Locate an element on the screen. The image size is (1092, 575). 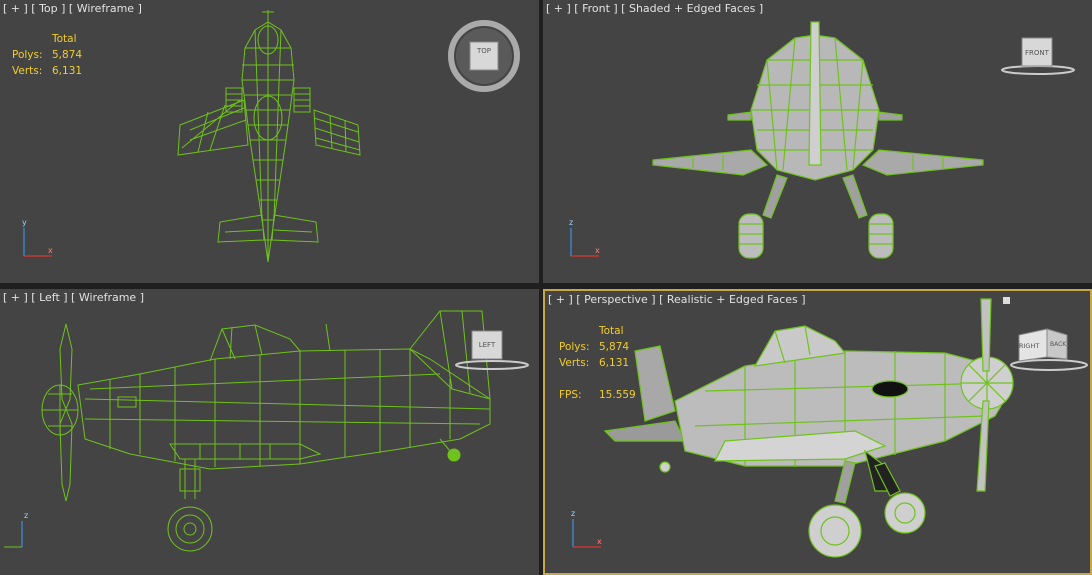
axis-y-label: y is located at coordinates (24, 222).